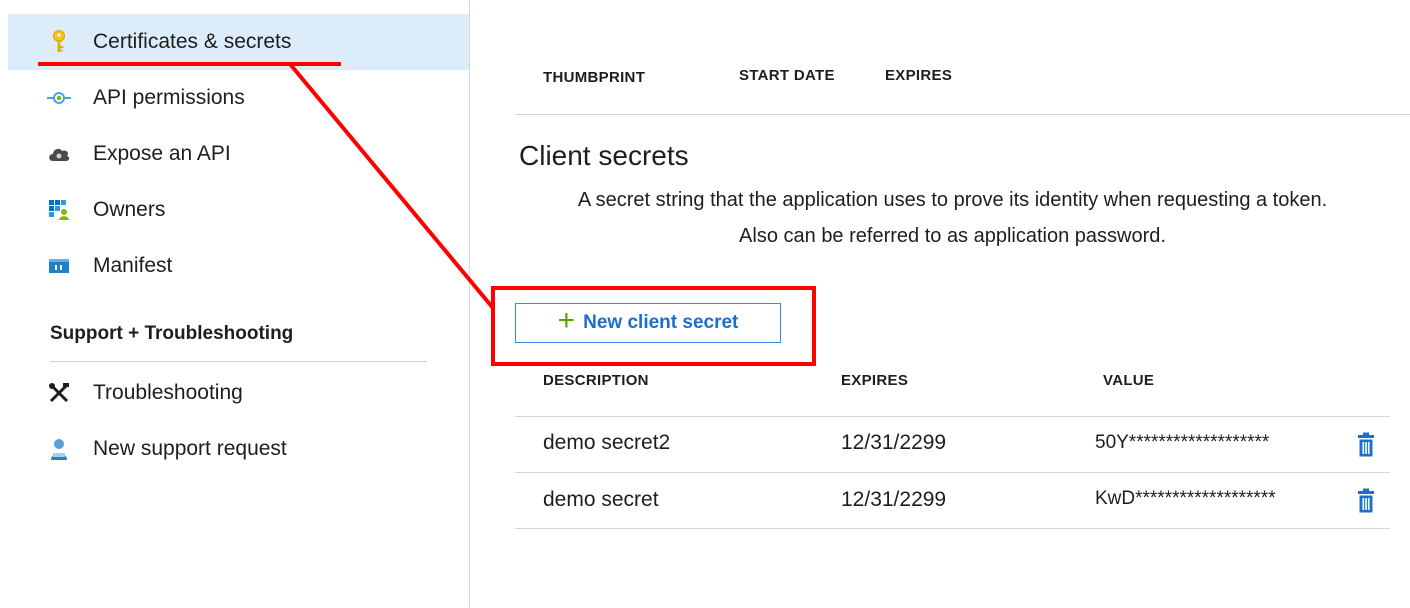 Image resolution: width=1410 pixels, height=608 pixels. I want to click on secret-value: 50Y*******************, so click(1182, 442).